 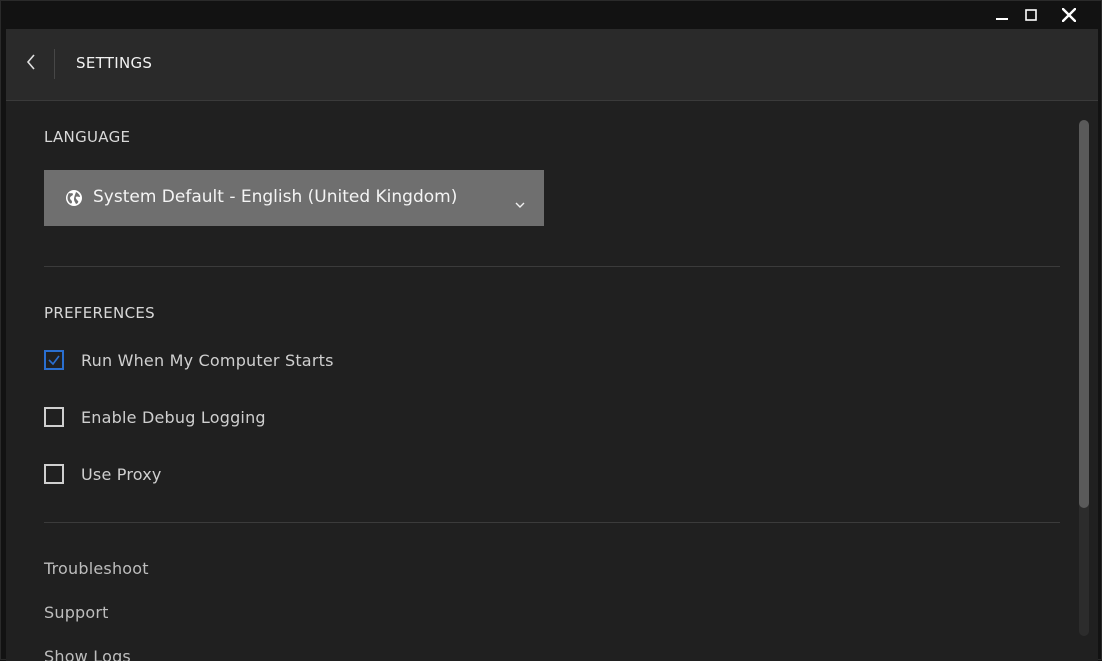 I want to click on troubleshoot-link: Troubleshoot, so click(x=96, y=568).